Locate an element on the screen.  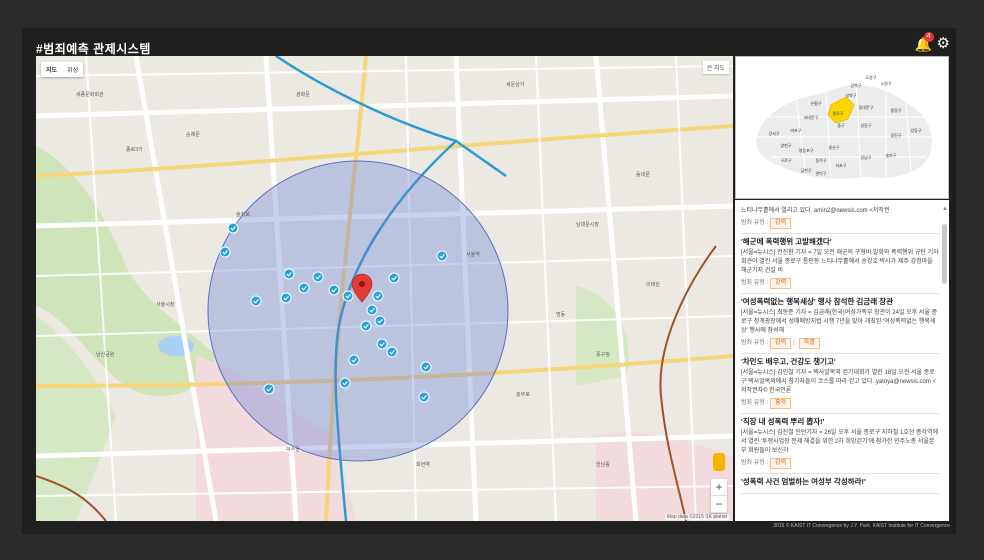
district-label: 구로구 is located at coordinates (785, 160).